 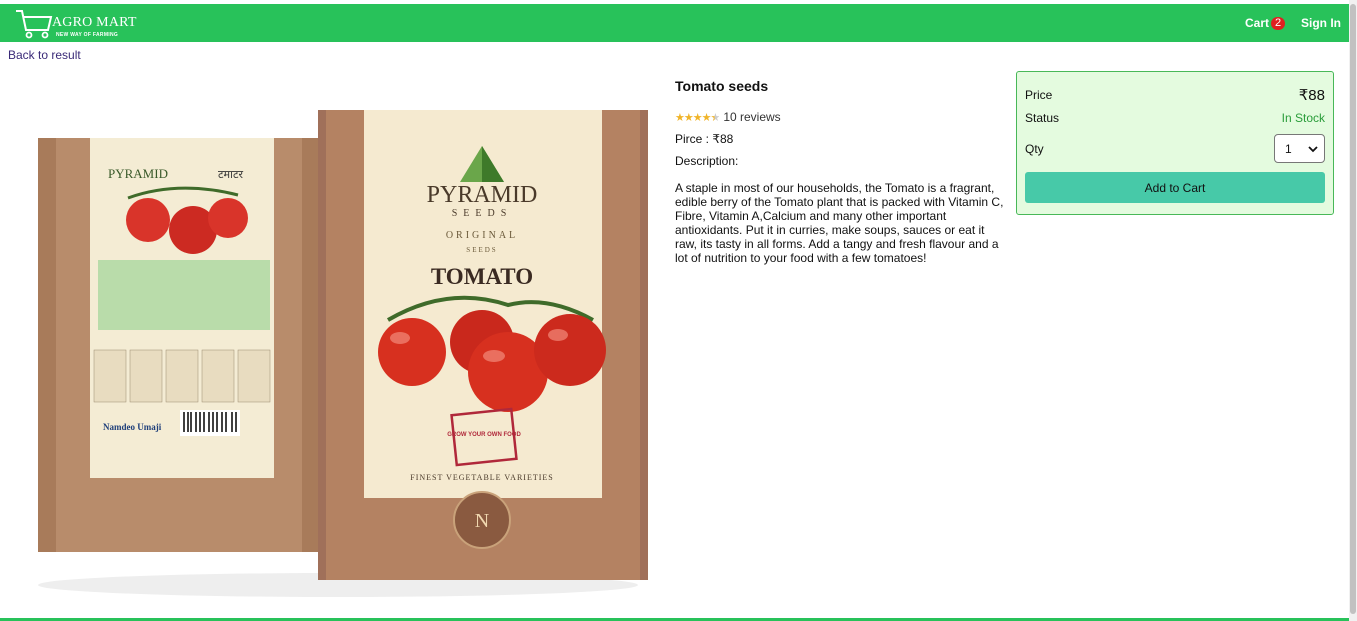 What do you see at coordinates (44, 55) in the screenshot?
I see `back-to-result-link: Back to result` at bounding box center [44, 55].